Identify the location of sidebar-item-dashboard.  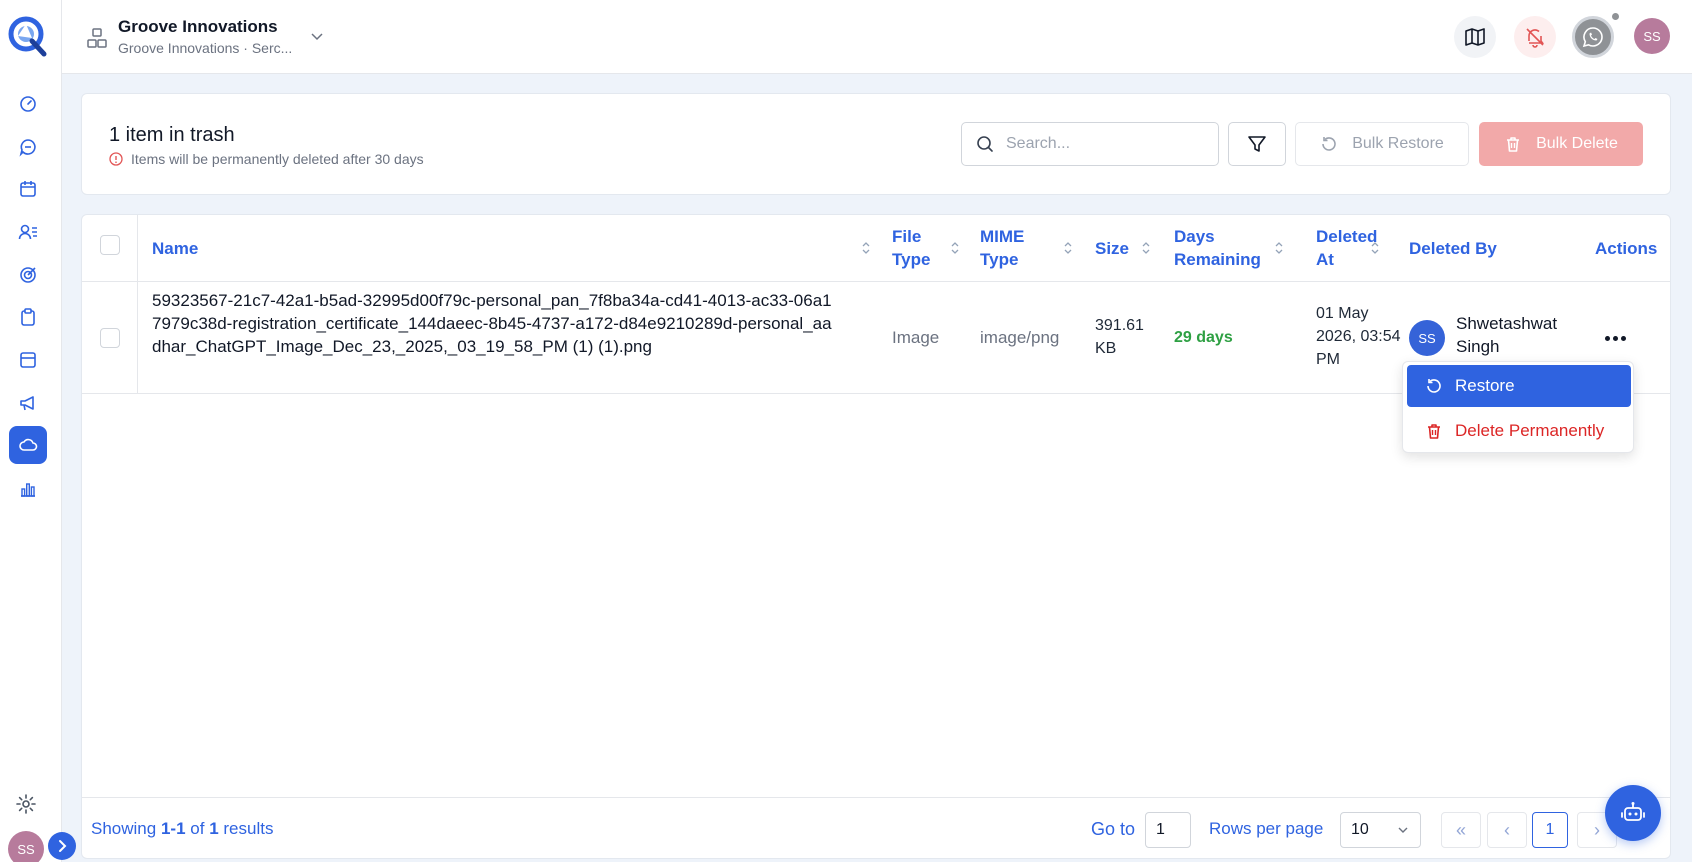
(28, 104).